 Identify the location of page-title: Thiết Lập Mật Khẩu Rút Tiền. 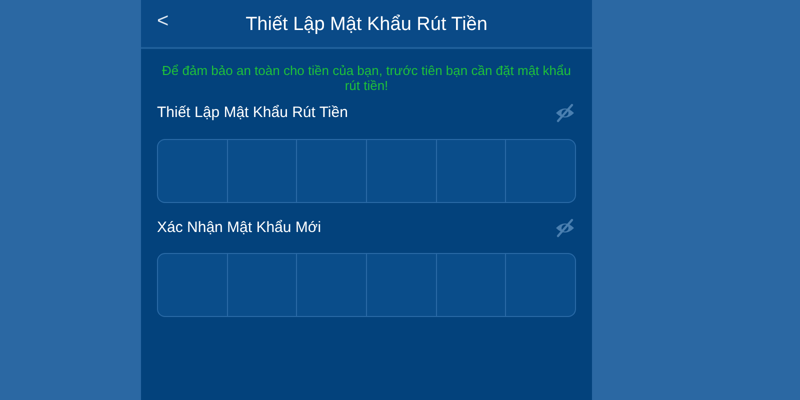
(367, 25).